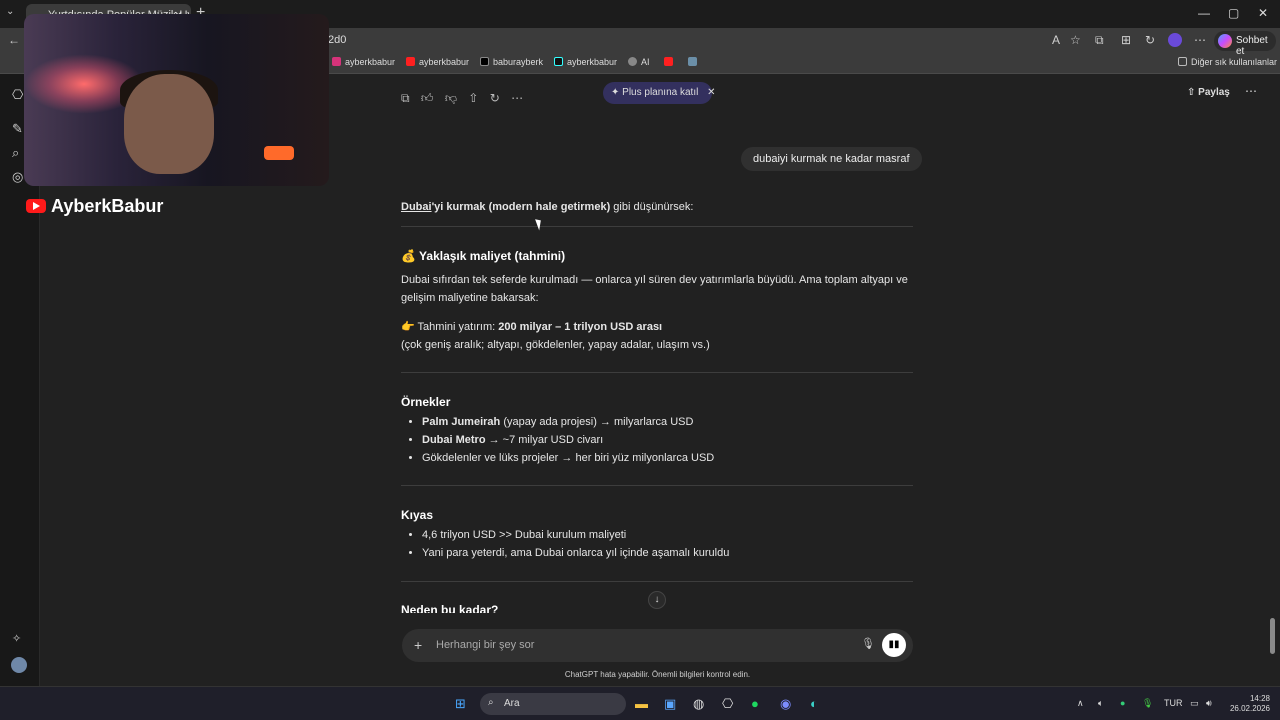  Describe the element at coordinates (1263, 13) in the screenshot. I see `close-window-icon: ✕` at that location.